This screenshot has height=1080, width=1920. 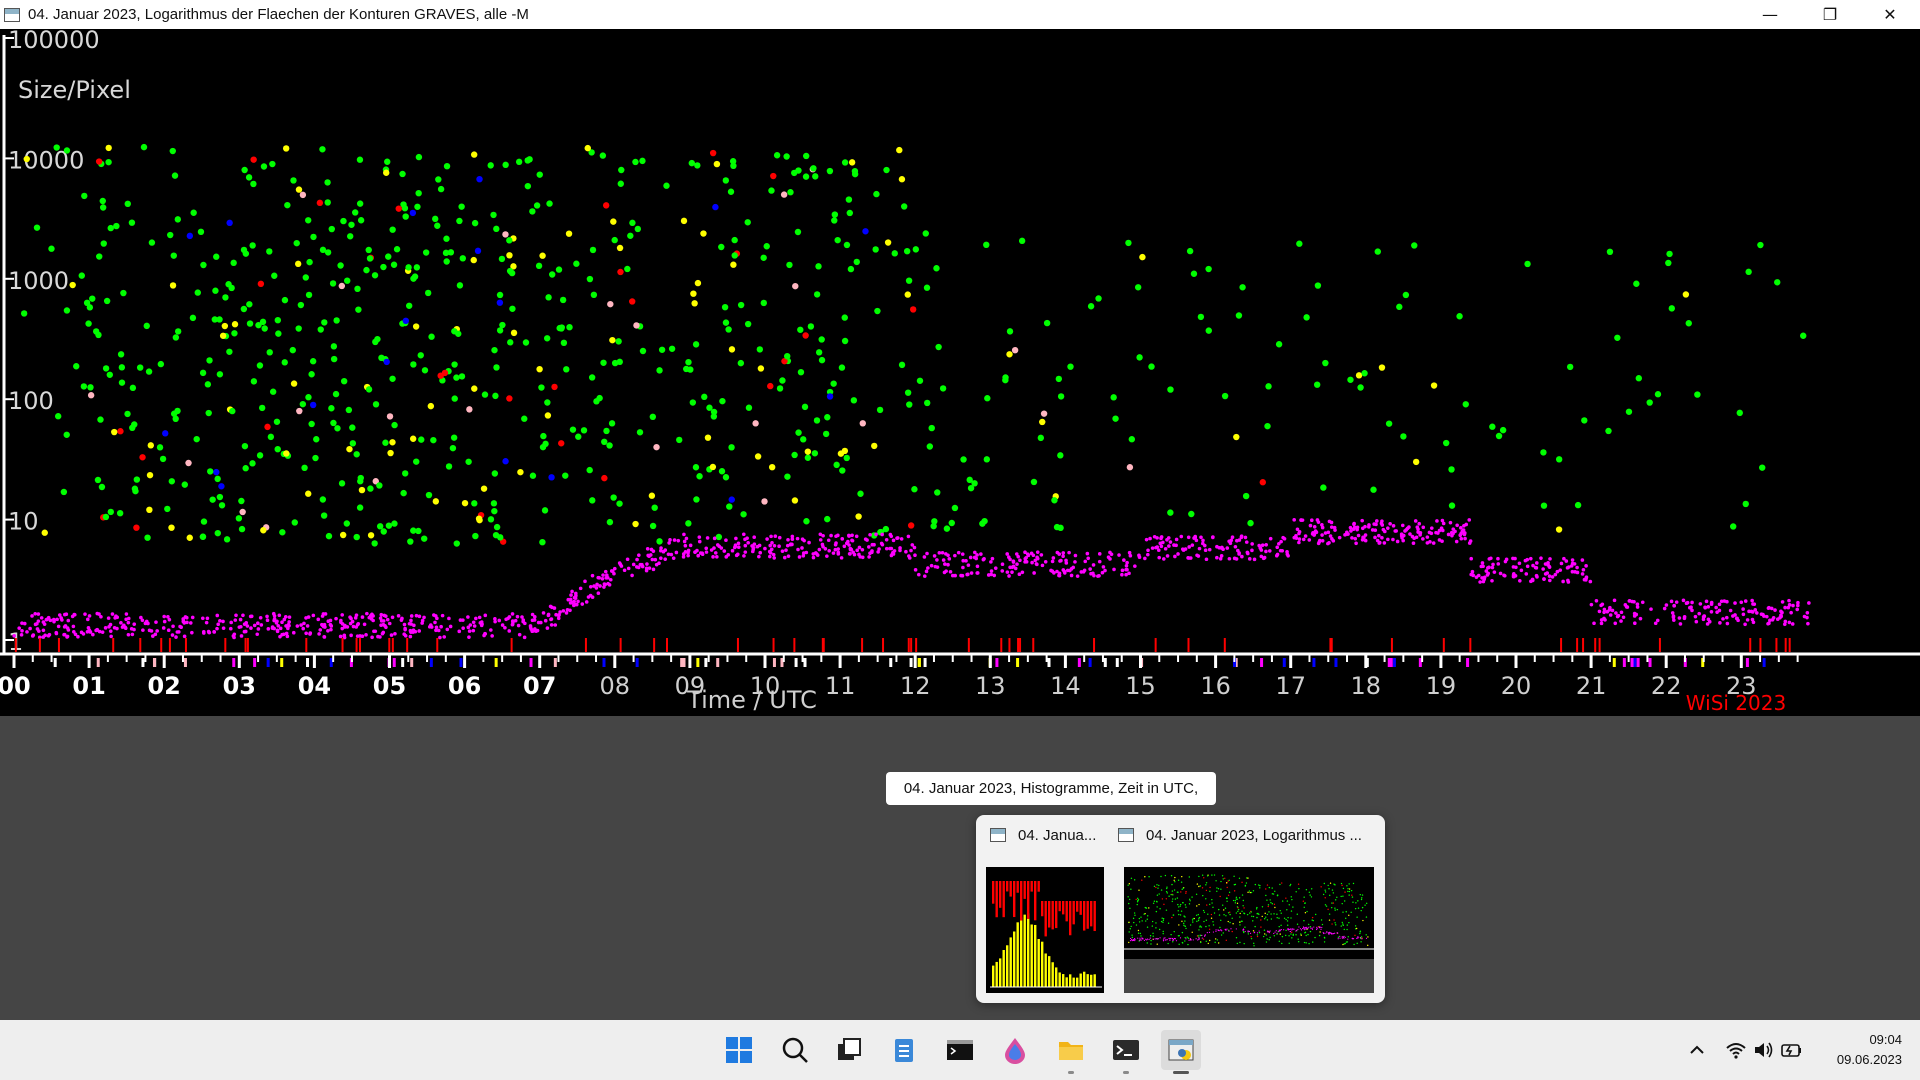 What do you see at coordinates (1890, 14) in the screenshot?
I see `close-button: ✕` at bounding box center [1890, 14].